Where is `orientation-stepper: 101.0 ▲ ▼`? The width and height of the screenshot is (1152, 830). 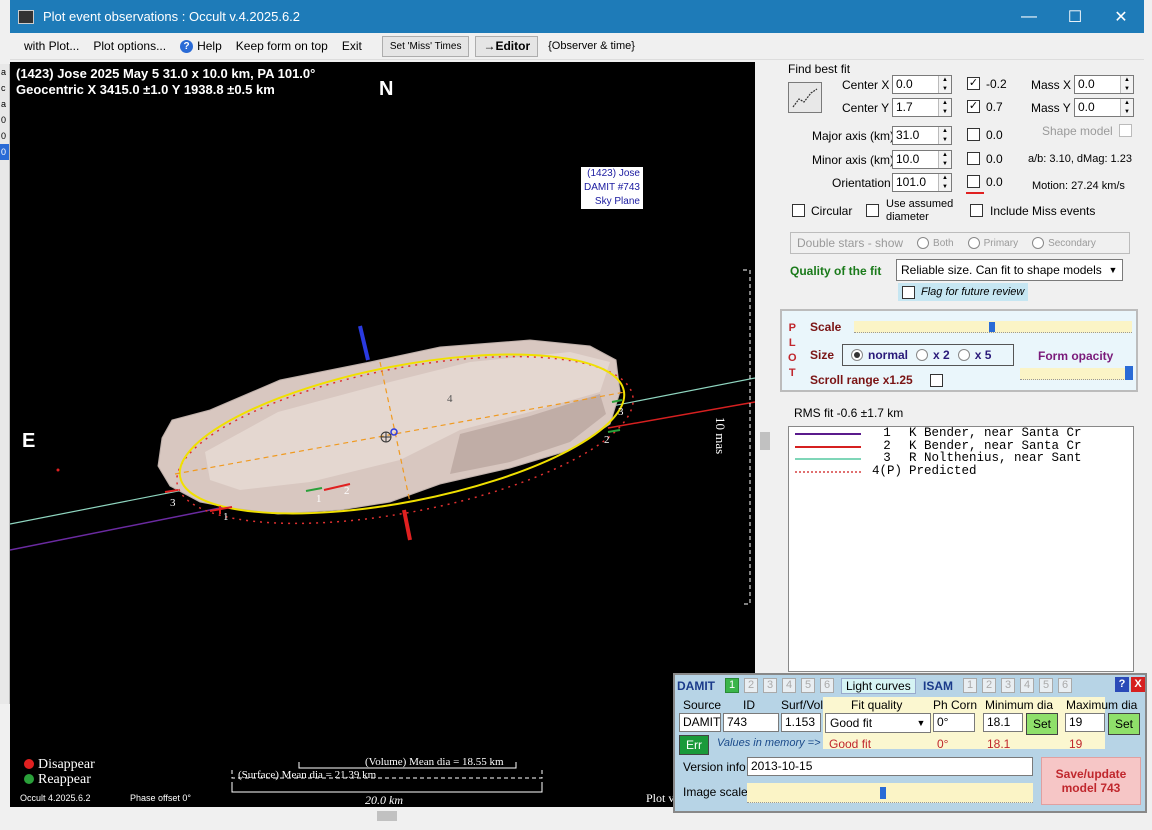 orientation-stepper: 101.0 ▲ ▼ is located at coordinates (922, 182).